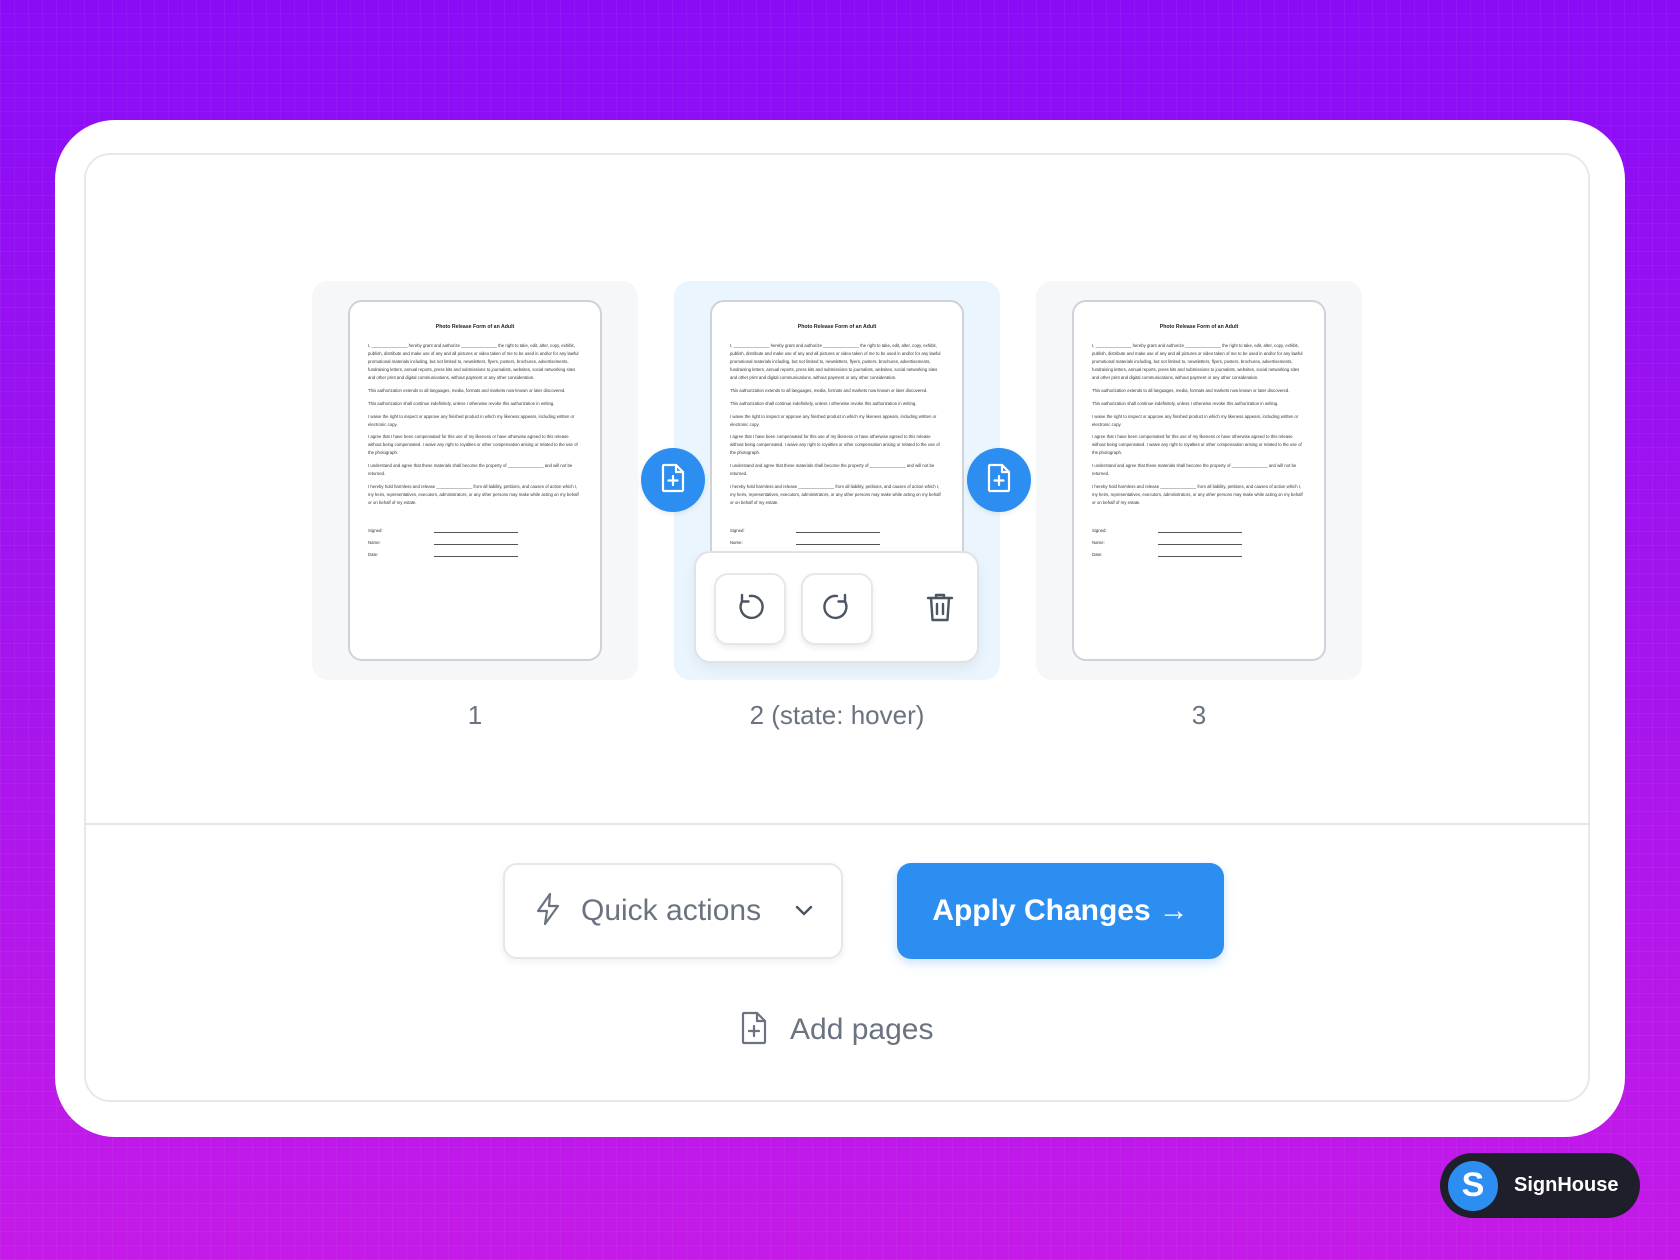 The width and height of the screenshot is (1680, 1260). Describe the element at coordinates (548, 911) in the screenshot. I see `lightning-icon` at that location.